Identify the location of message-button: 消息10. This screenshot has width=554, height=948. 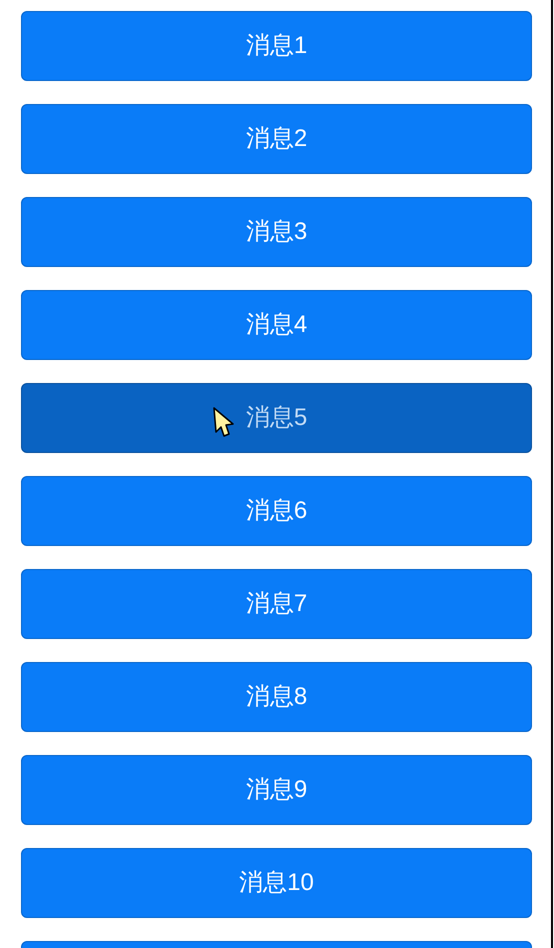
(276, 883).